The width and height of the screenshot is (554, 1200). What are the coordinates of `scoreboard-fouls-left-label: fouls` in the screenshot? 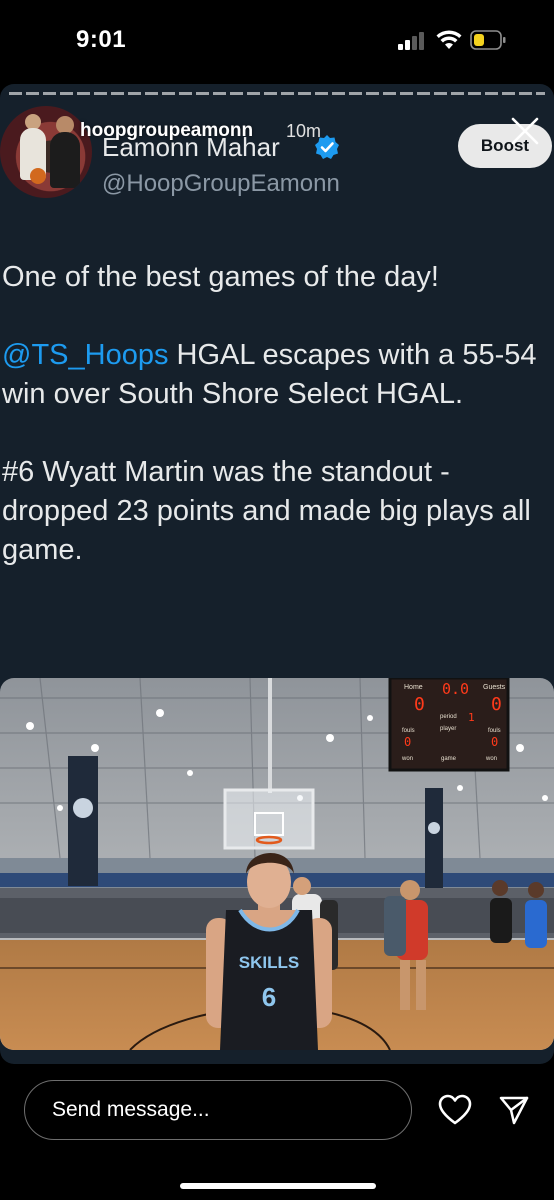 It's located at (408, 731).